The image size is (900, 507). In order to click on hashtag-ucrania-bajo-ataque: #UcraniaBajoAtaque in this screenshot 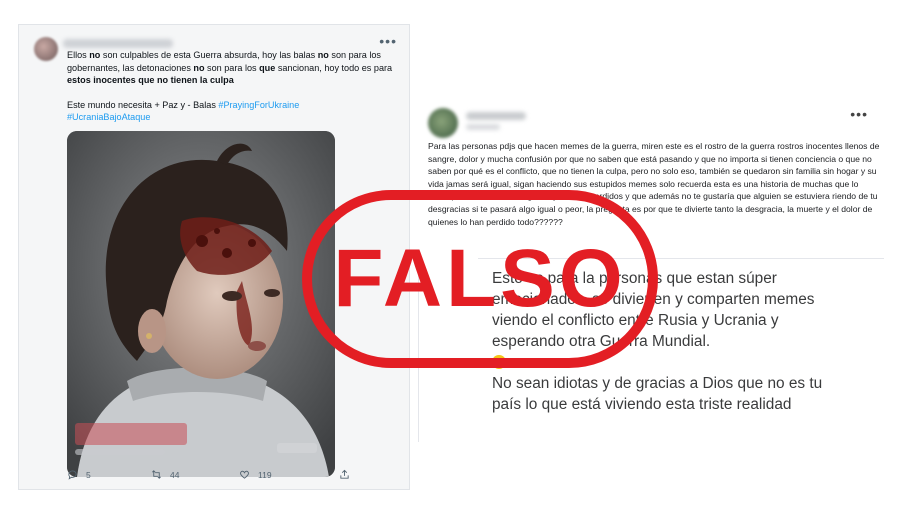, I will do `click(108, 117)`.